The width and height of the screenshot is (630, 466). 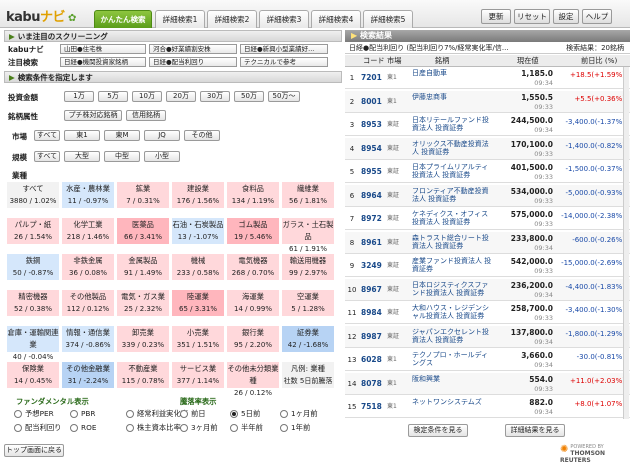 What do you see at coordinates (246, 427) in the screenshot?
I see `period_opts-option: 半年前` at bounding box center [246, 427].